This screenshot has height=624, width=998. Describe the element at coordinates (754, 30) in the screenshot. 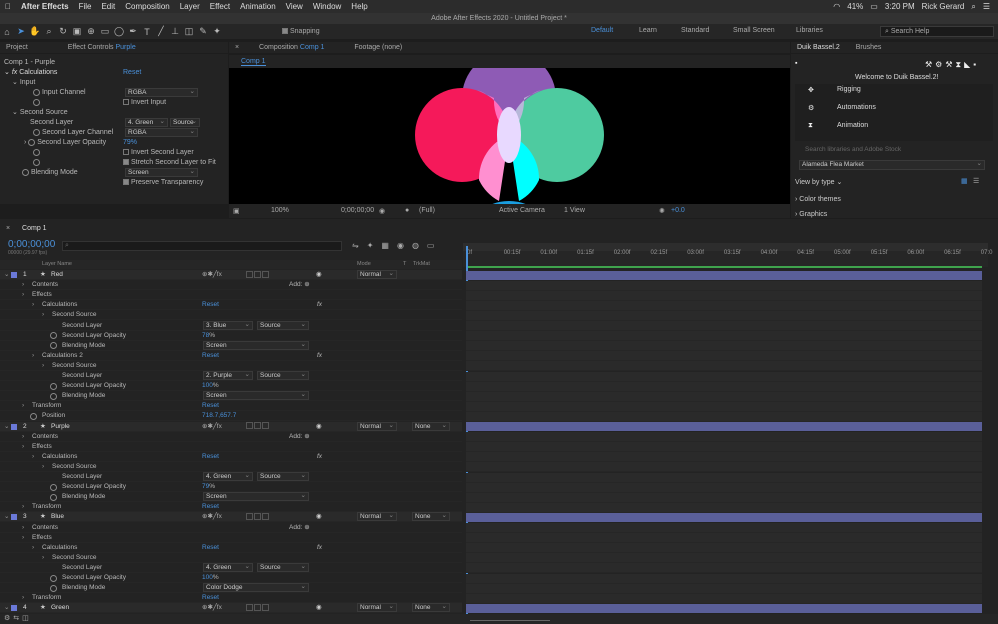

I see `workspace-small-screen: Small Screen` at that location.